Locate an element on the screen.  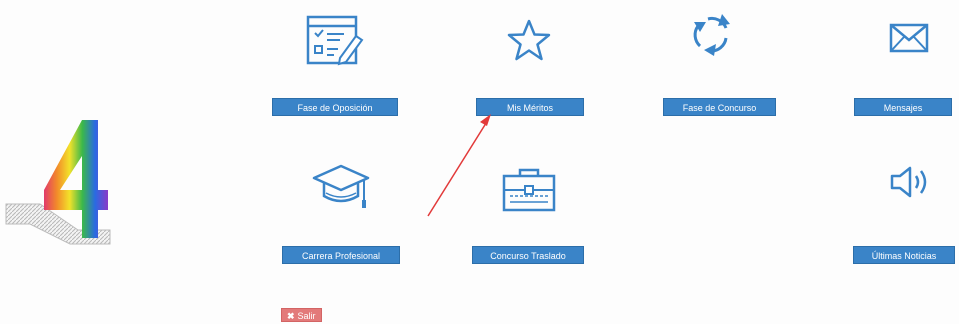
site-logo is located at coordinates (58, 182).